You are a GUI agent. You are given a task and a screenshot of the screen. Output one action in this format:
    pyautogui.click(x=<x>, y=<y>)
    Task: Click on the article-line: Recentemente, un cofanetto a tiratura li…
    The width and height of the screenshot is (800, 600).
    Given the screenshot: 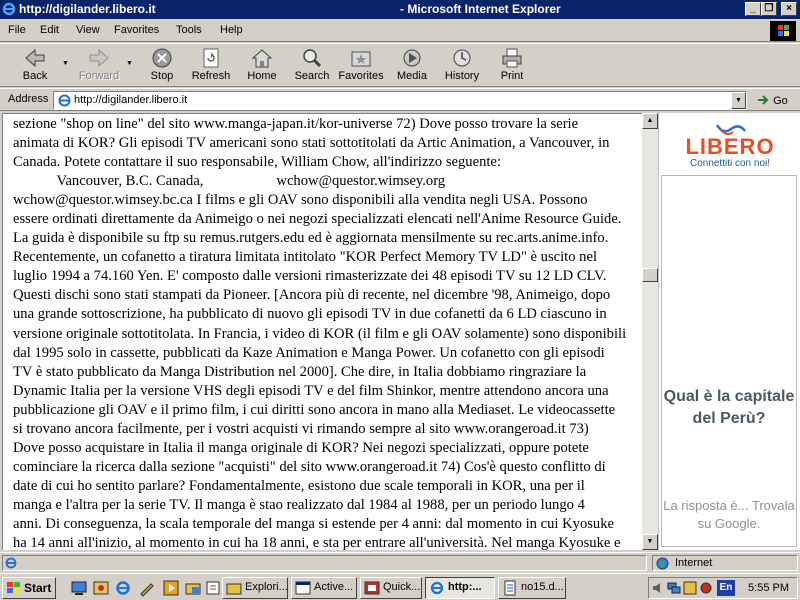 What is the action you would take?
    pyautogui.click(x=305, y=257)
    